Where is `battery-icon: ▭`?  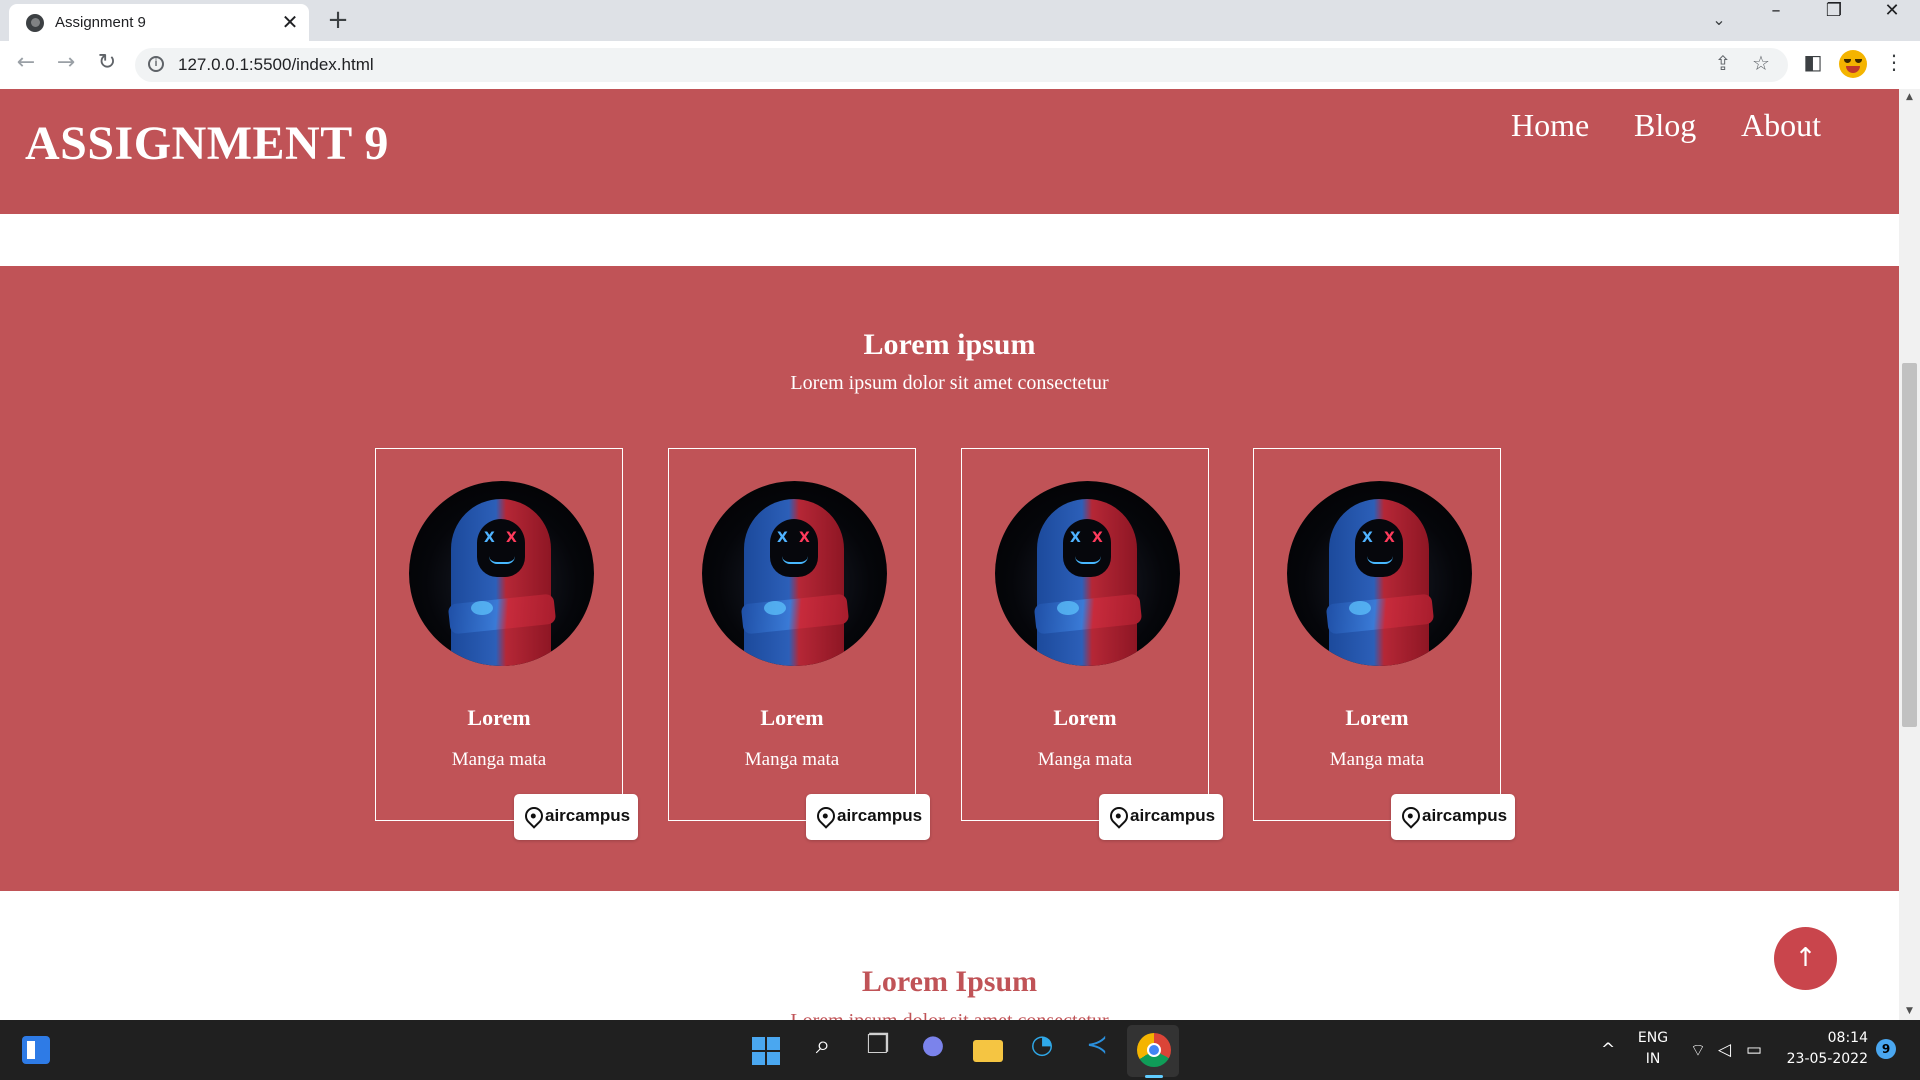 battery-icon: ▭ is located at coordinates (1754, 1050).